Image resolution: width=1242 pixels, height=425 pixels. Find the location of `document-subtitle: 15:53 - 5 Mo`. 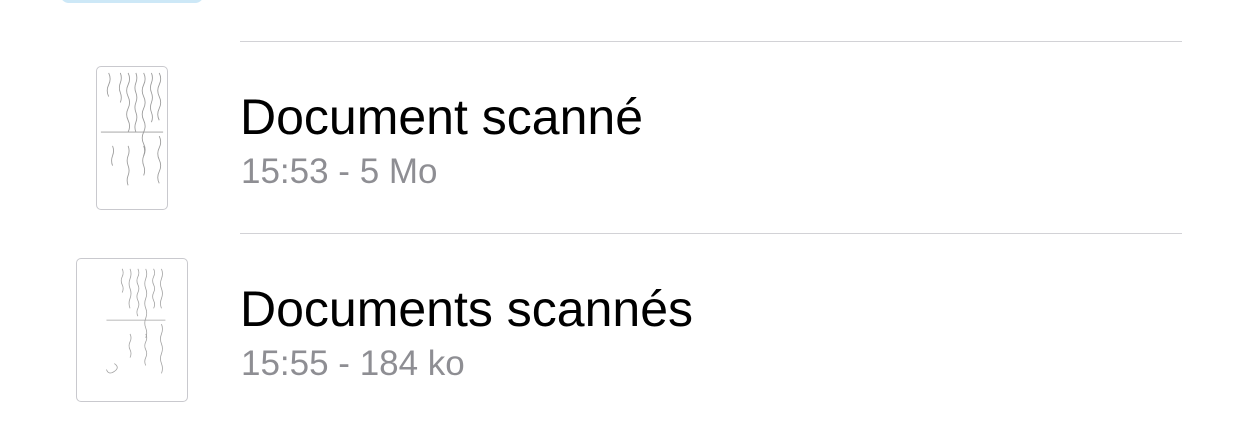

document-subtitle: 15:53 - 5 Mo is located at coordinates (339, 171).